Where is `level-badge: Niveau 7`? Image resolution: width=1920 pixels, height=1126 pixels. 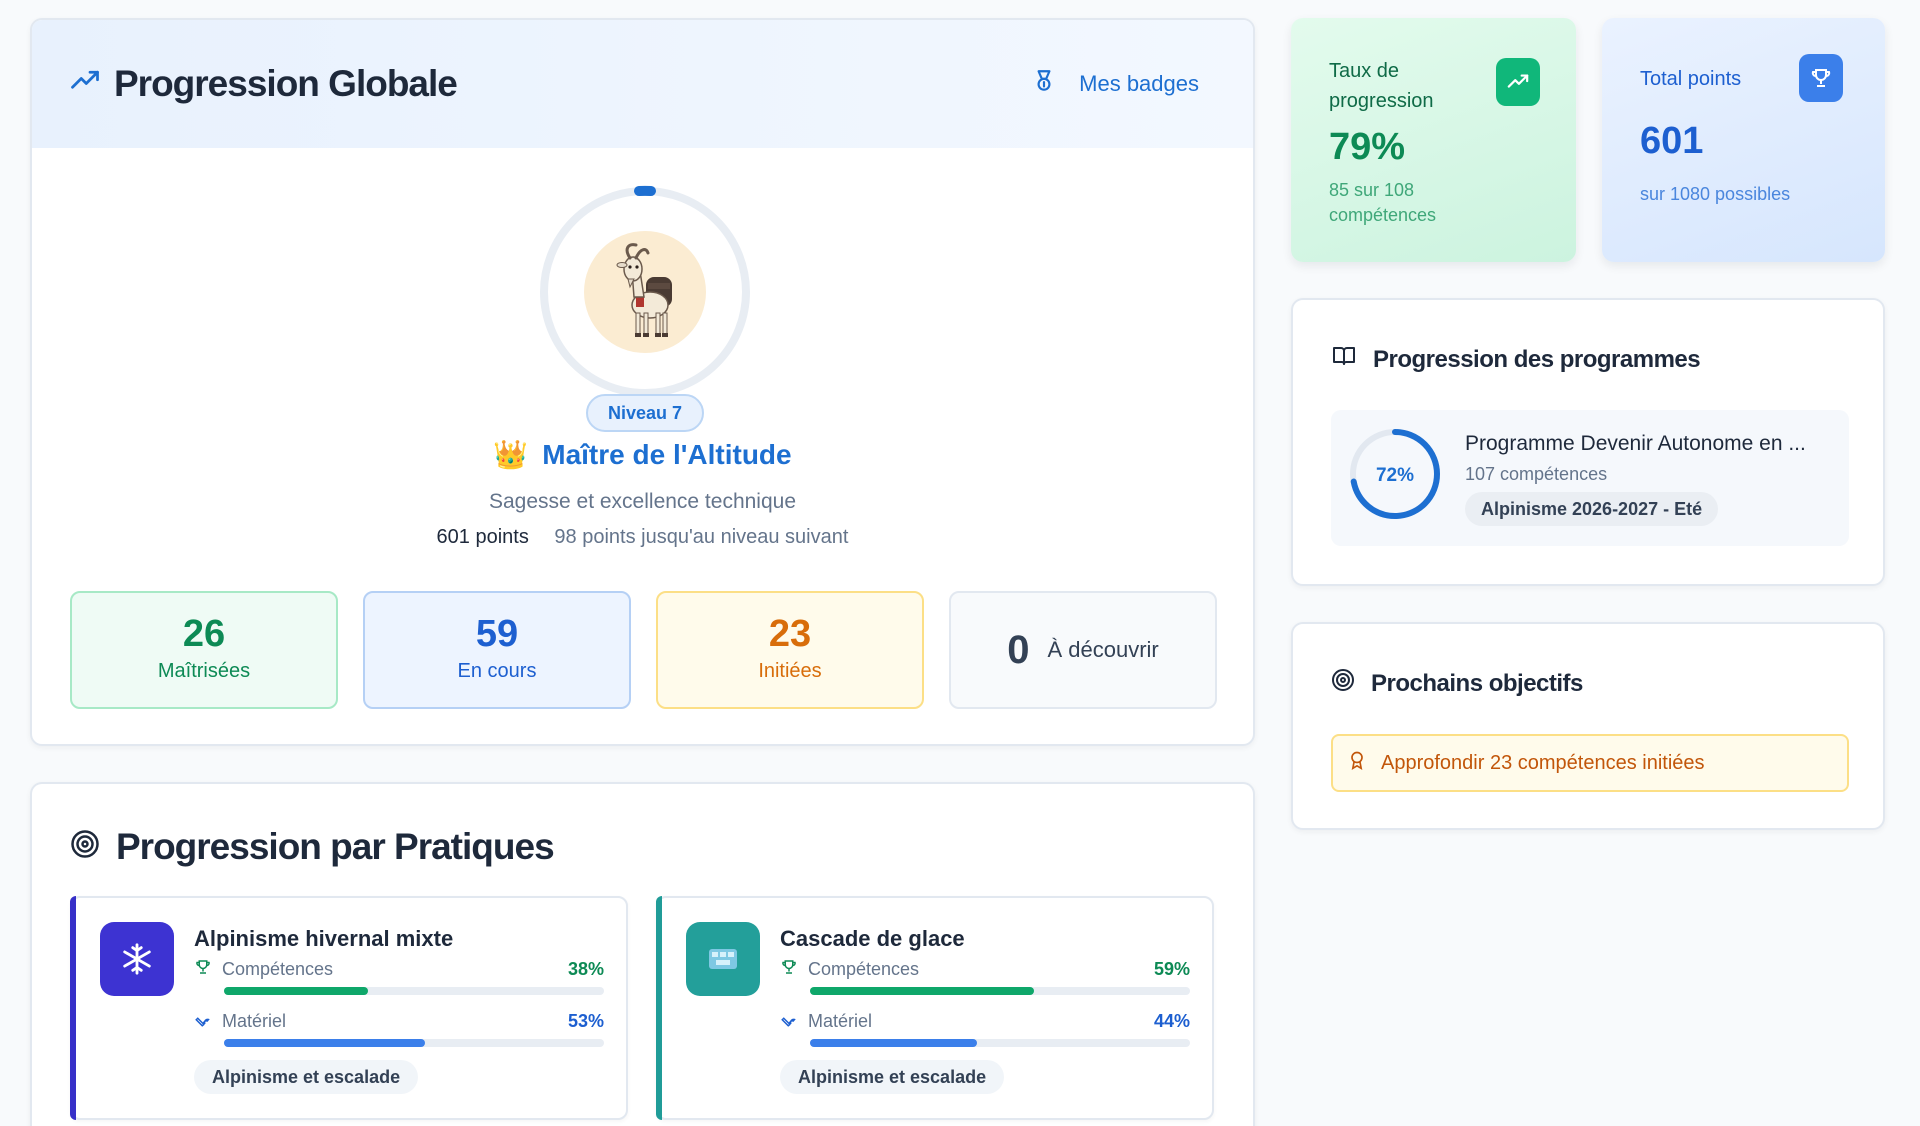
level-badge: Niveau 7 is located at coordinates (645, 413).